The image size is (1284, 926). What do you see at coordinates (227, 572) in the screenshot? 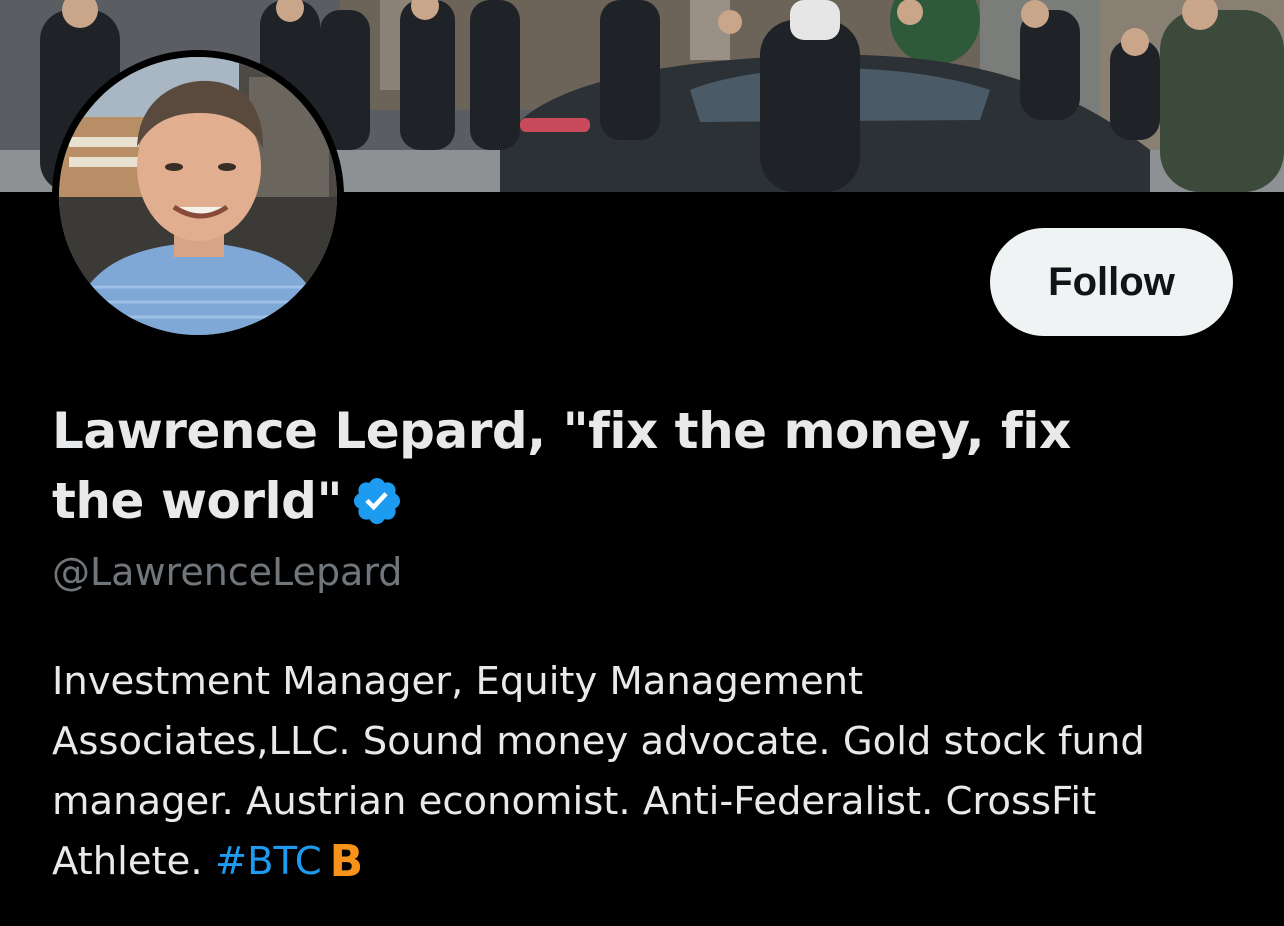
I see `user-handle: @LawrenceLepard` at bounding box center [227, 572].